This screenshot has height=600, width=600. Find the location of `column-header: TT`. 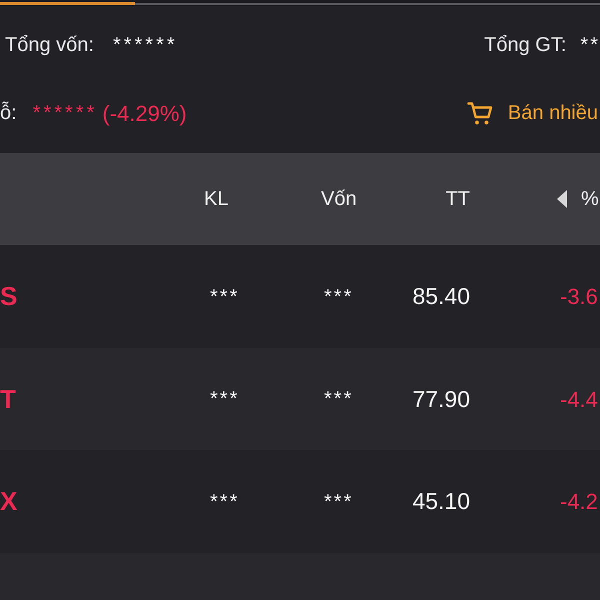

column-header: TT is located at coordinates (458, 199).